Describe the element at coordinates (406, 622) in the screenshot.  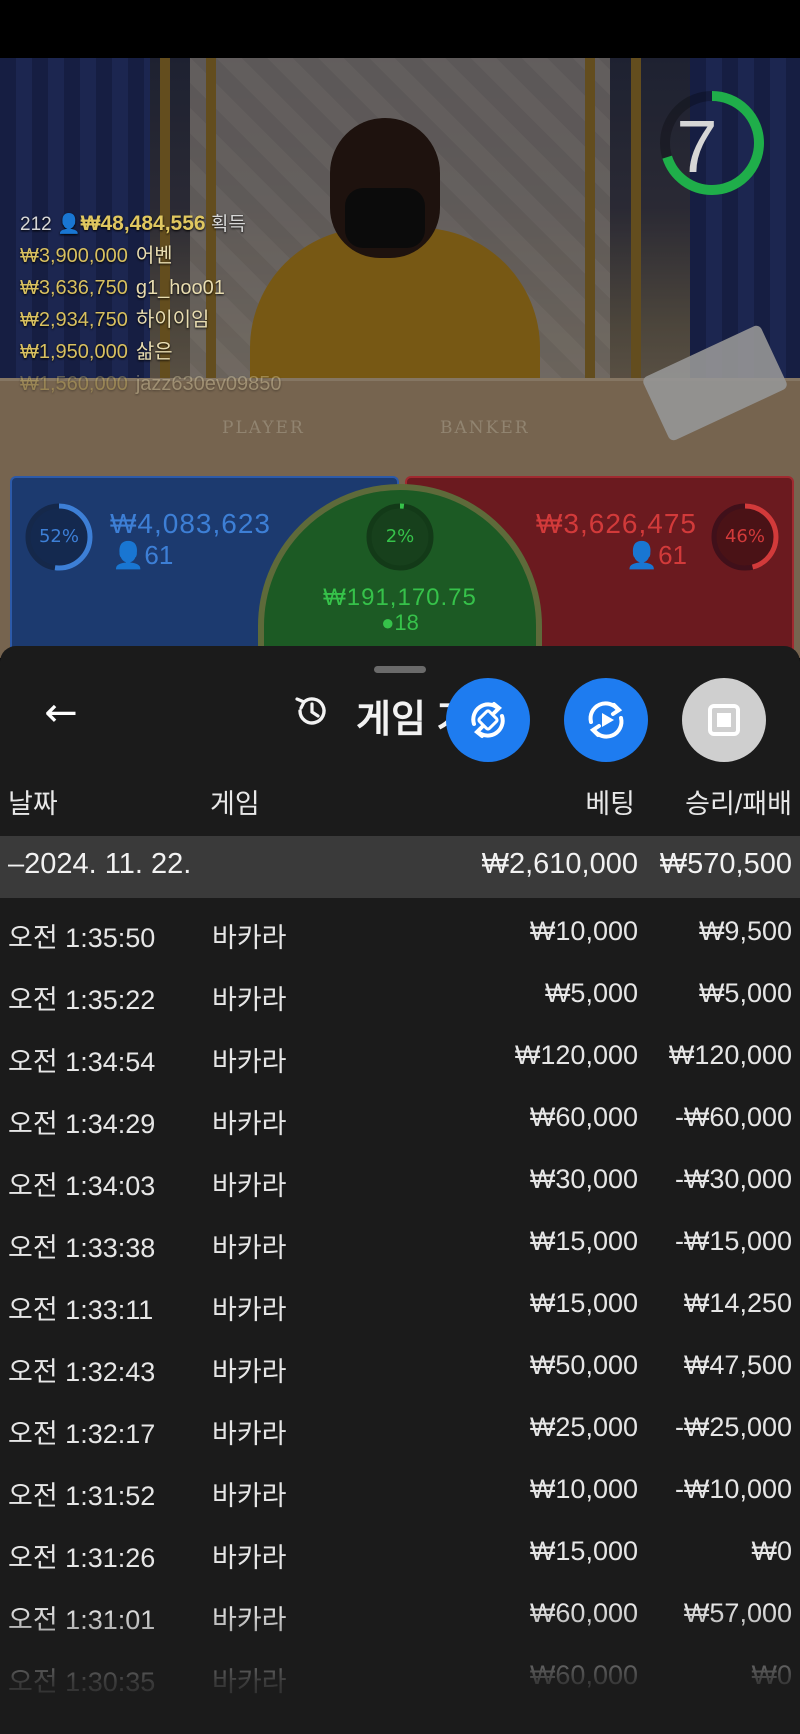
I see `tie-bettors-count: 18` at that location.